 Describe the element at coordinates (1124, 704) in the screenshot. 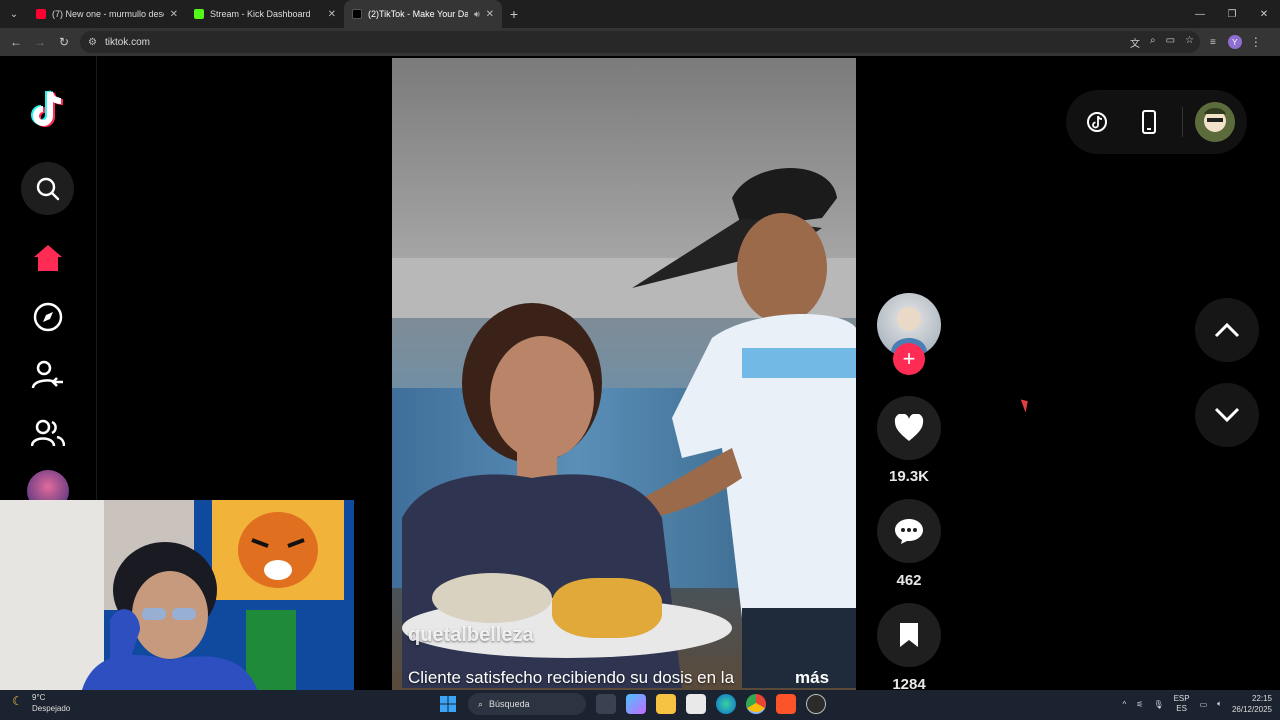

I see `tray-chevron-icon: ^` at that location.